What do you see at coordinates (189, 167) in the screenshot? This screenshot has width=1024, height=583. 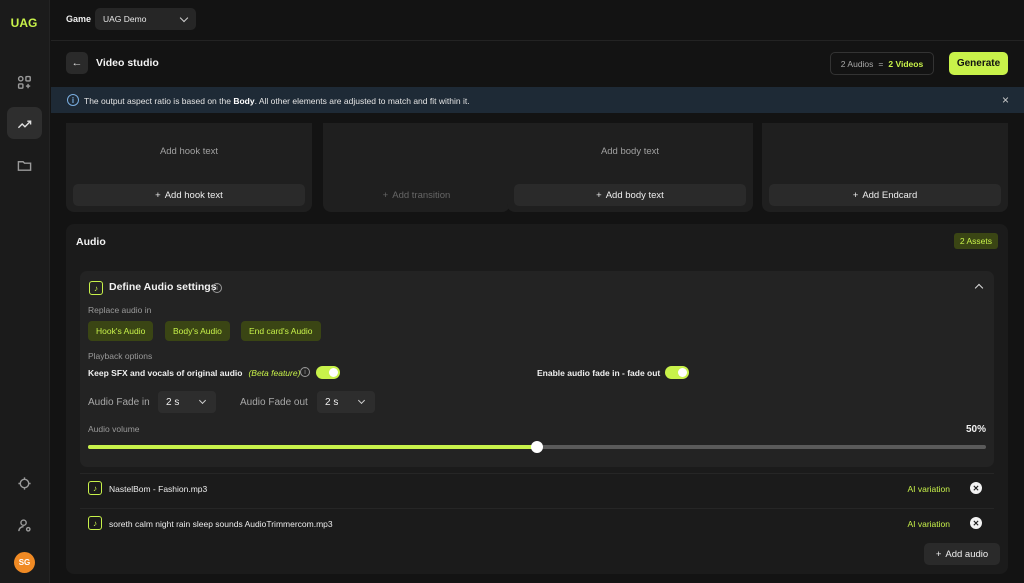 I see `hook-card: Add hook text + Add hook text` at bounding box center [189, 167].